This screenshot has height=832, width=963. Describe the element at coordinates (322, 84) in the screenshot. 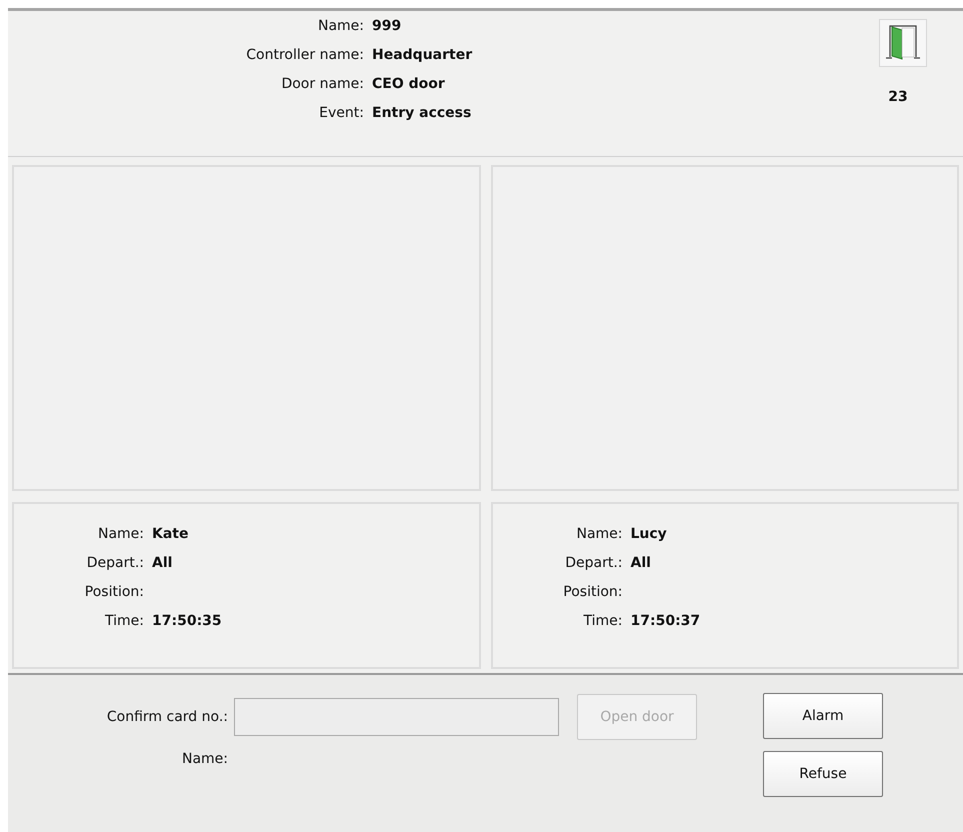

I see `field-label: Door name:` at that location.